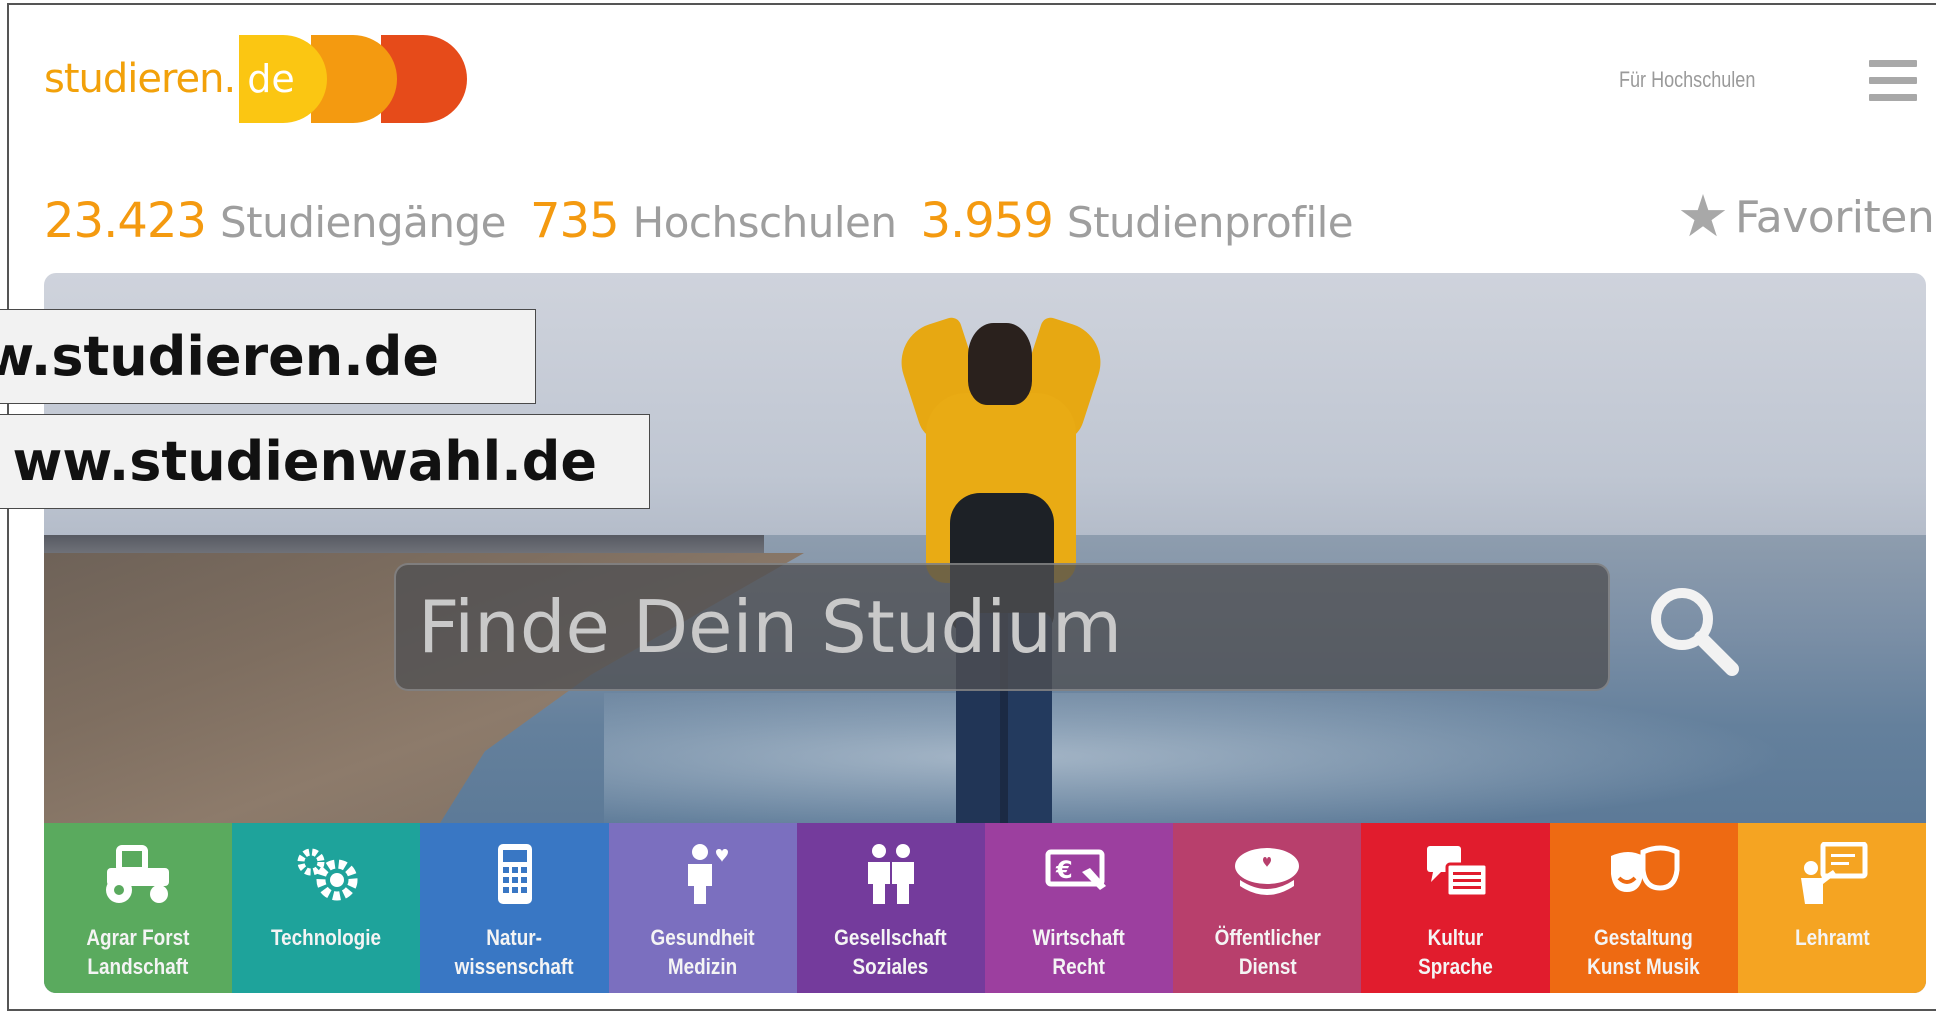 The width and height of the screenshot is (1936, 1013). Describe the element at coordinates (1703, 216) in the screenshot. I see `star-icon: ★` at that location.